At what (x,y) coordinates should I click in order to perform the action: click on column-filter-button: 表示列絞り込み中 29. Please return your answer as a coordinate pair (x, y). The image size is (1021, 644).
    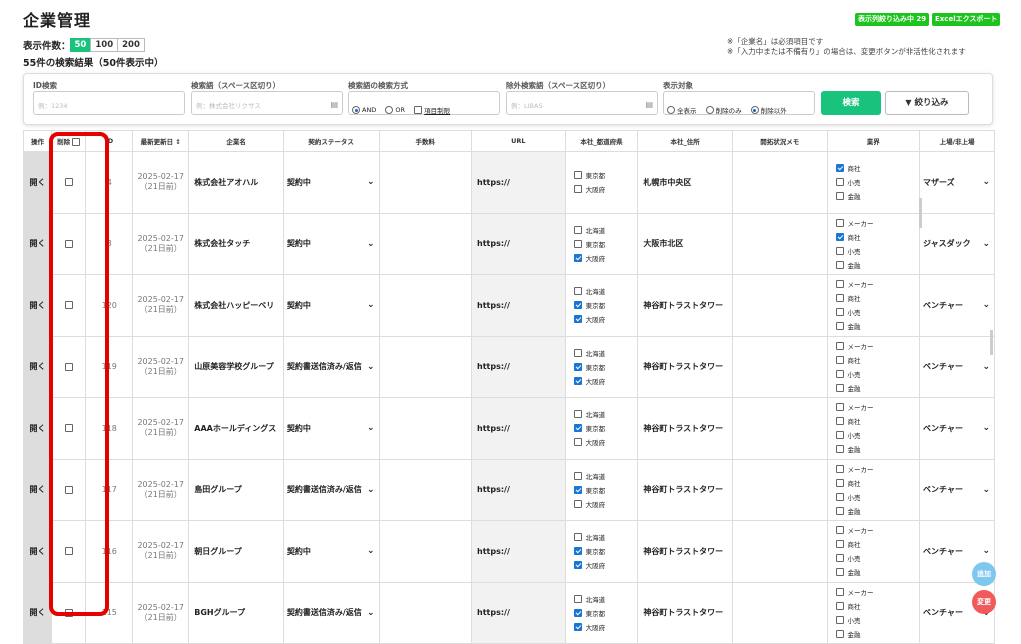
    Looking at the image, I should click on (892, 19).